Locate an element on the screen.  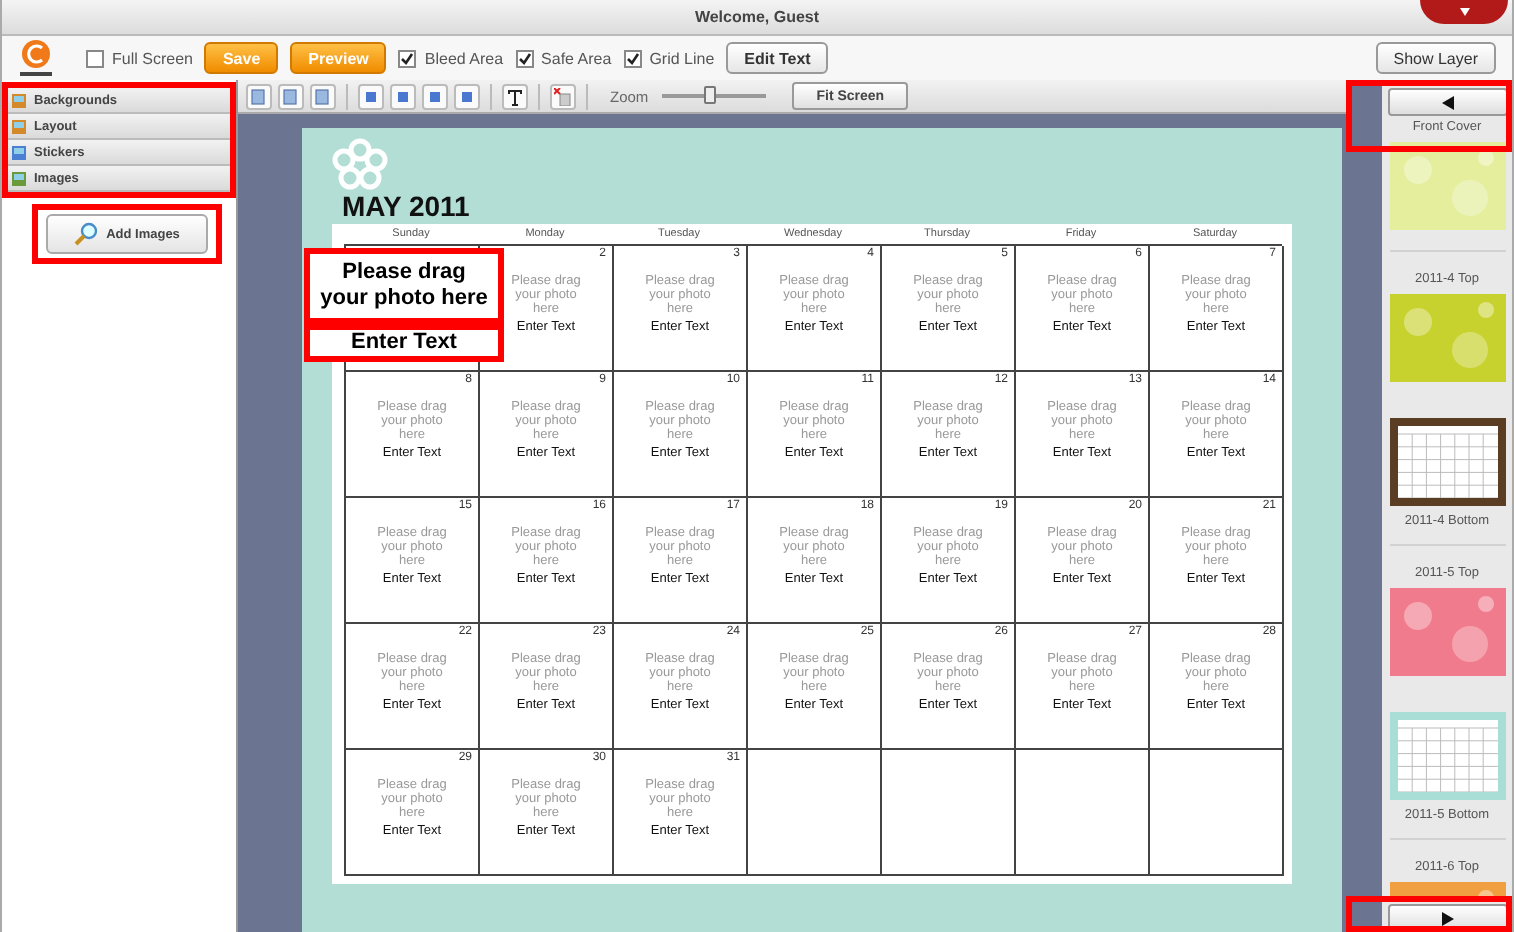
checkbox-label: Grid Line is located at coordinates (682, 58).